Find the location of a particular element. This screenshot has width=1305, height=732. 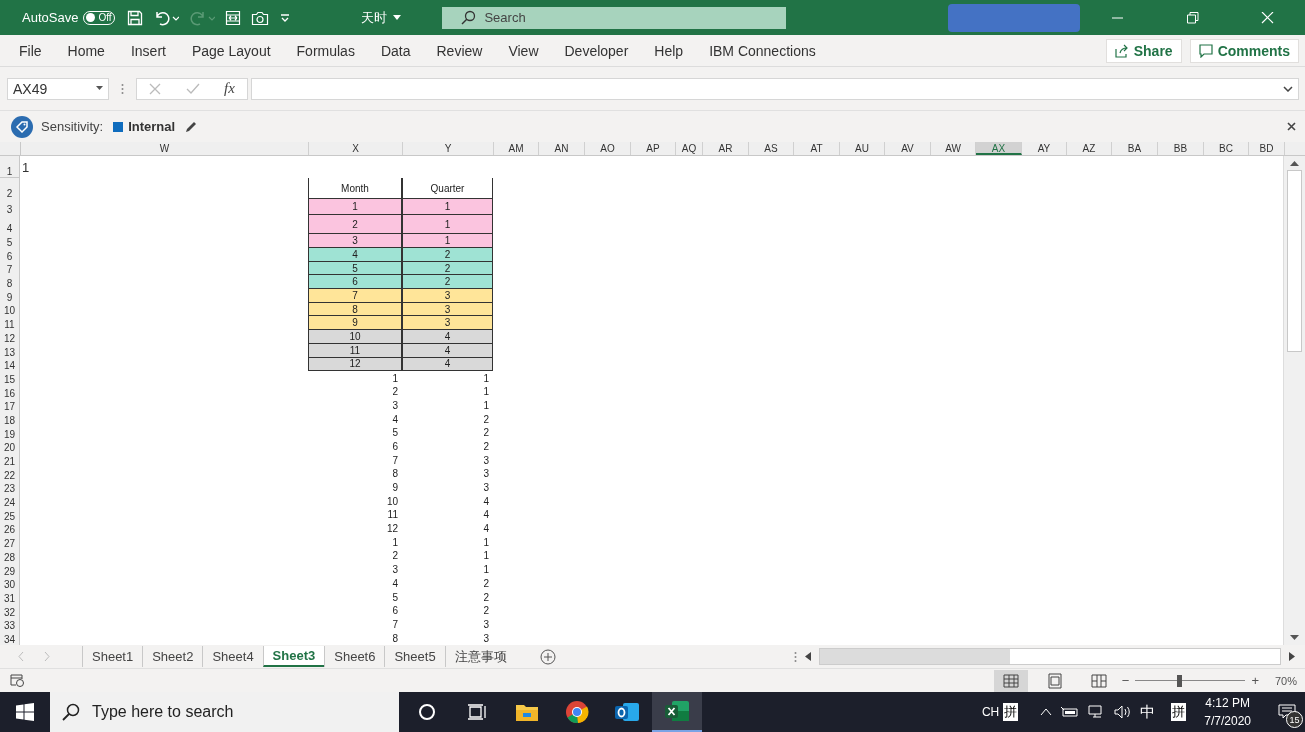

column-header: BC is located at coordinates (1226, 148).